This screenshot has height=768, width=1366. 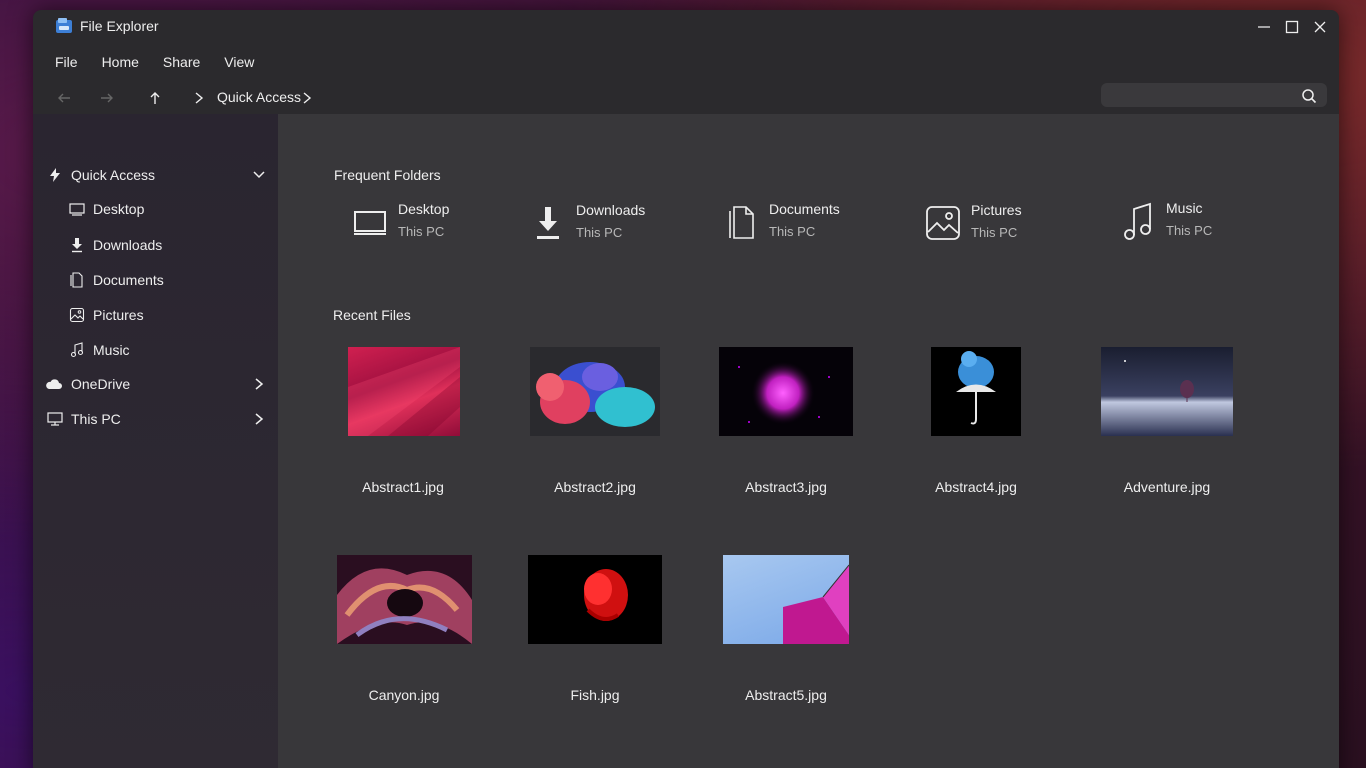 I want to click on frequent-folder-desktop: Desktop This PC, so click(x=399, y=221).